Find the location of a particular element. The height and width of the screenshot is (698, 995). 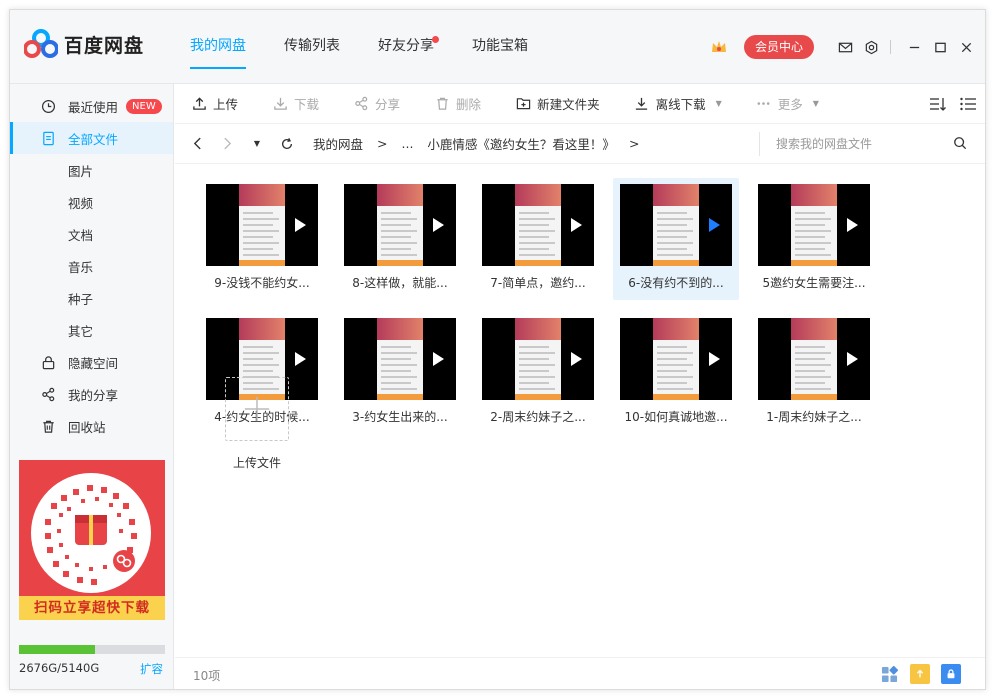

back-arrow-icon is located at coordinates (197, 144).